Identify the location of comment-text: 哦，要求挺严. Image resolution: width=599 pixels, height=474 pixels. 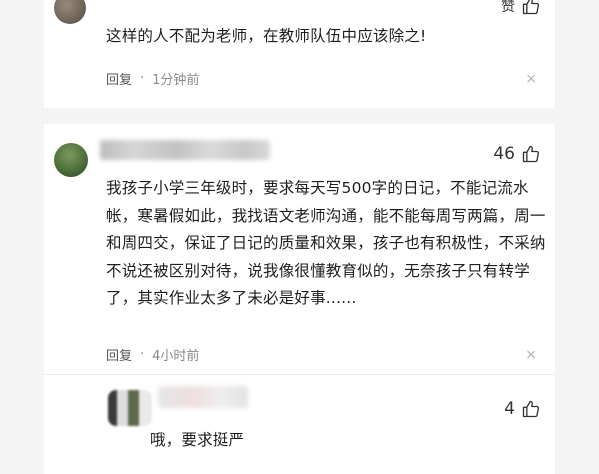
(197, 440).